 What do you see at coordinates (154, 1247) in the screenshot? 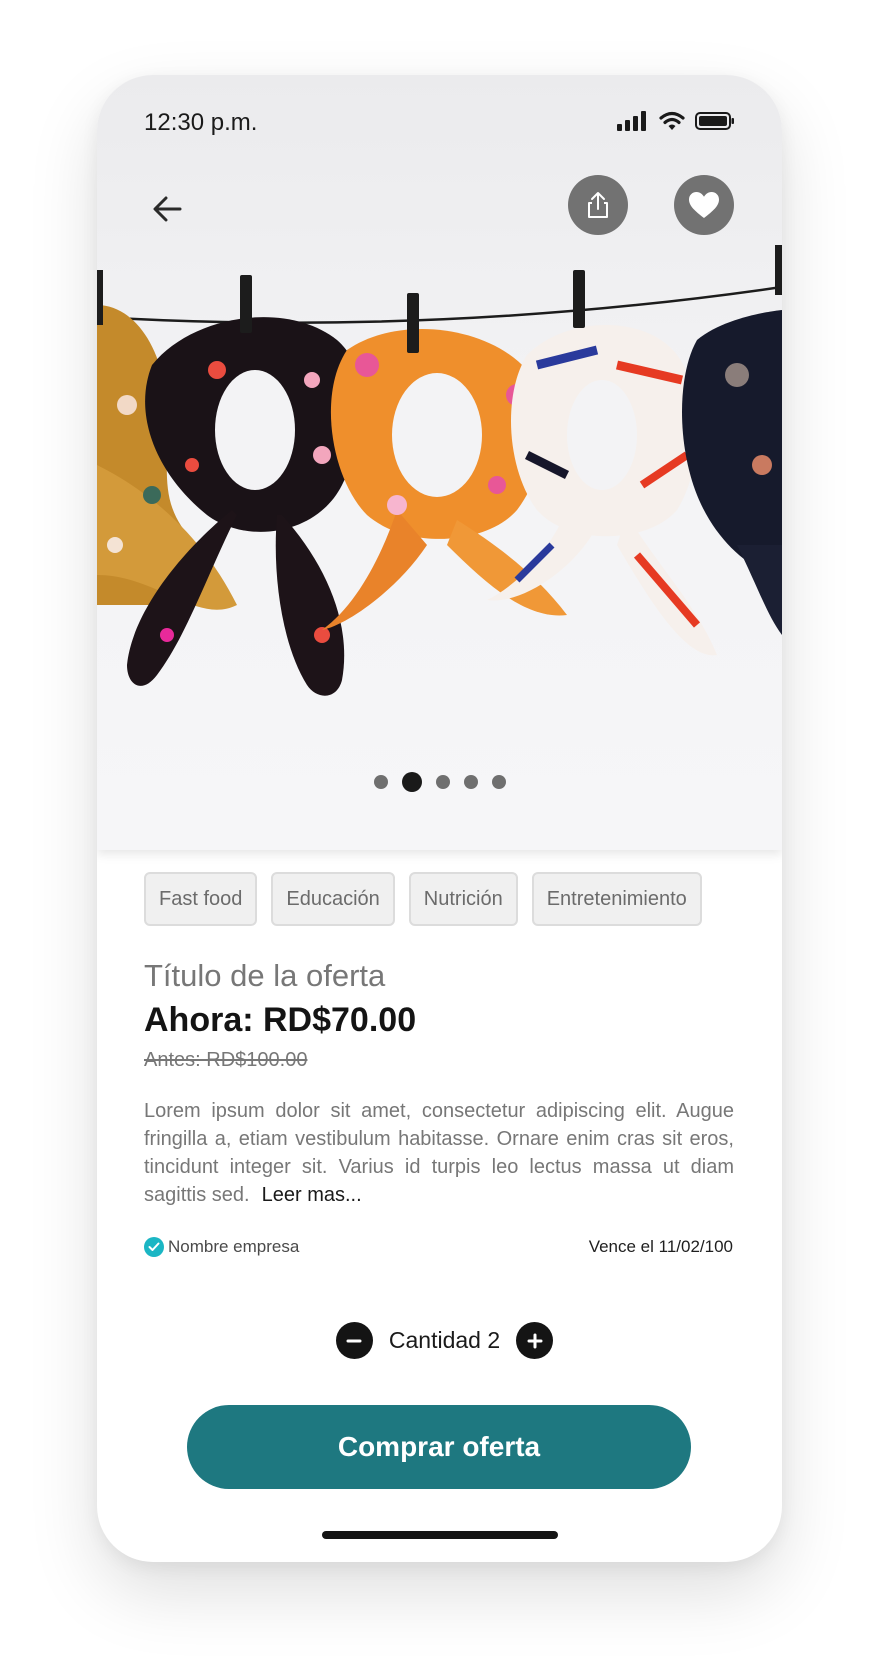
I see `check-circle-icon` at bounding box center [154, 1247].